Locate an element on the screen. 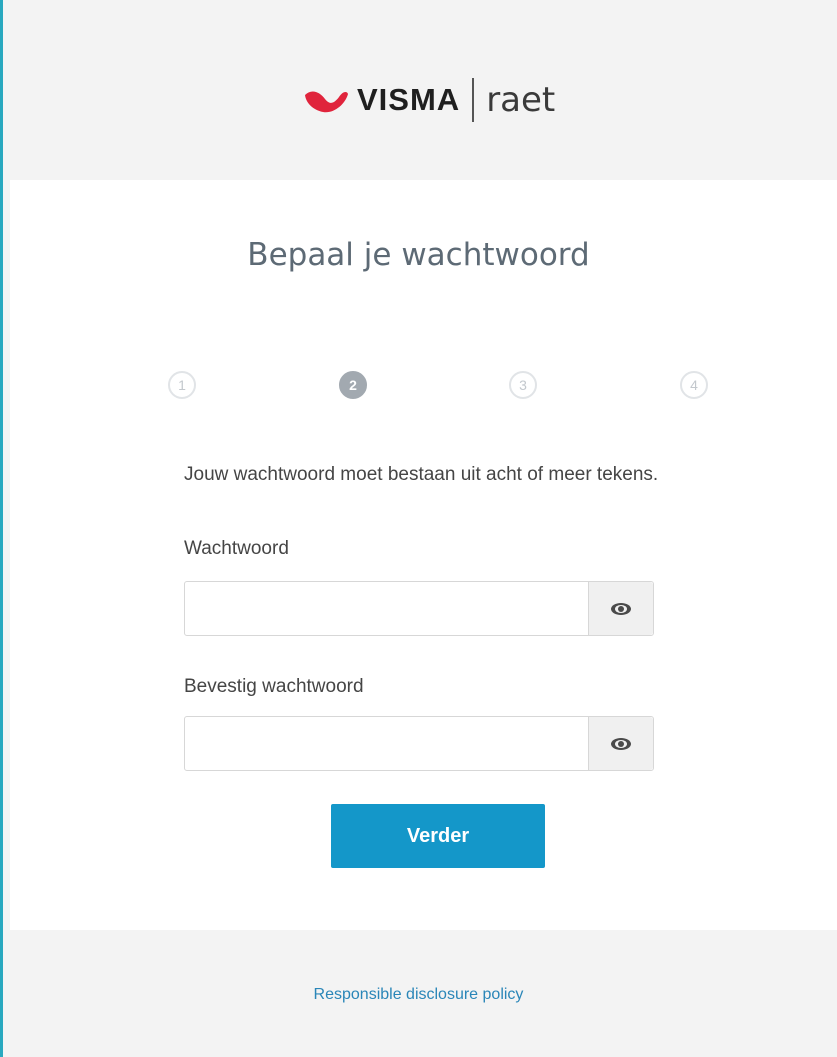 The width and height of the screenshot is (837, 1057). logo-divider is located at coordinates (473, 100).